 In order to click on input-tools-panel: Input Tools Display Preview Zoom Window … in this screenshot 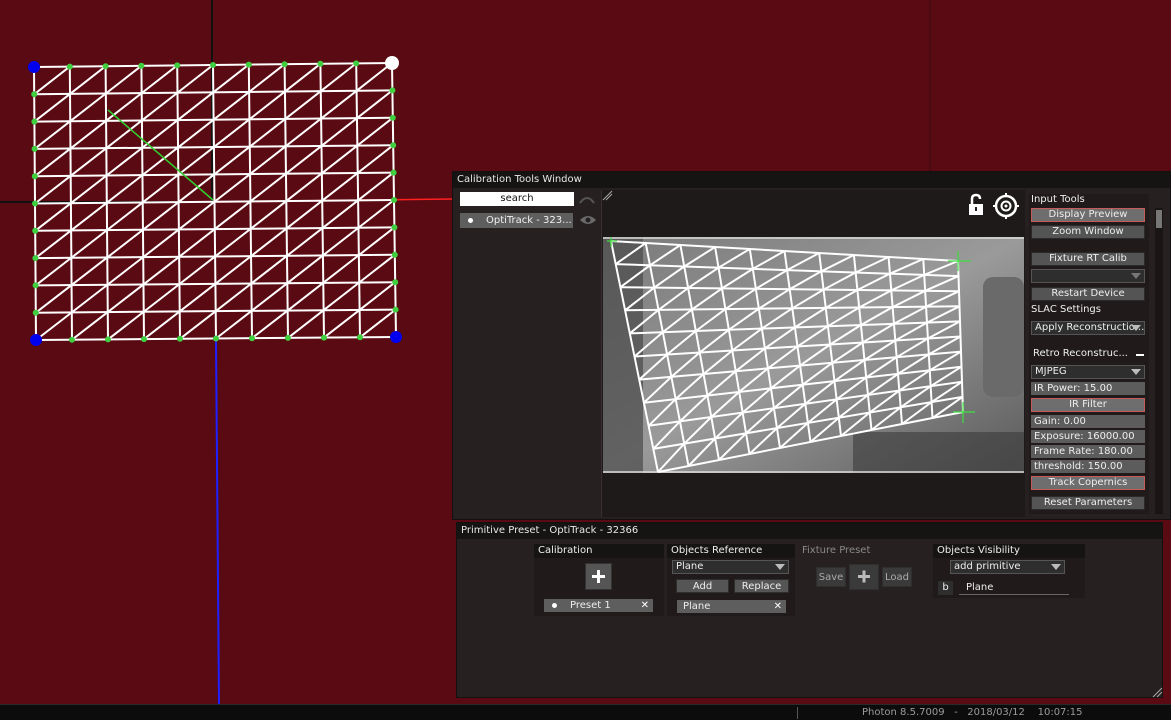, I will do `click(1089, 354)`.